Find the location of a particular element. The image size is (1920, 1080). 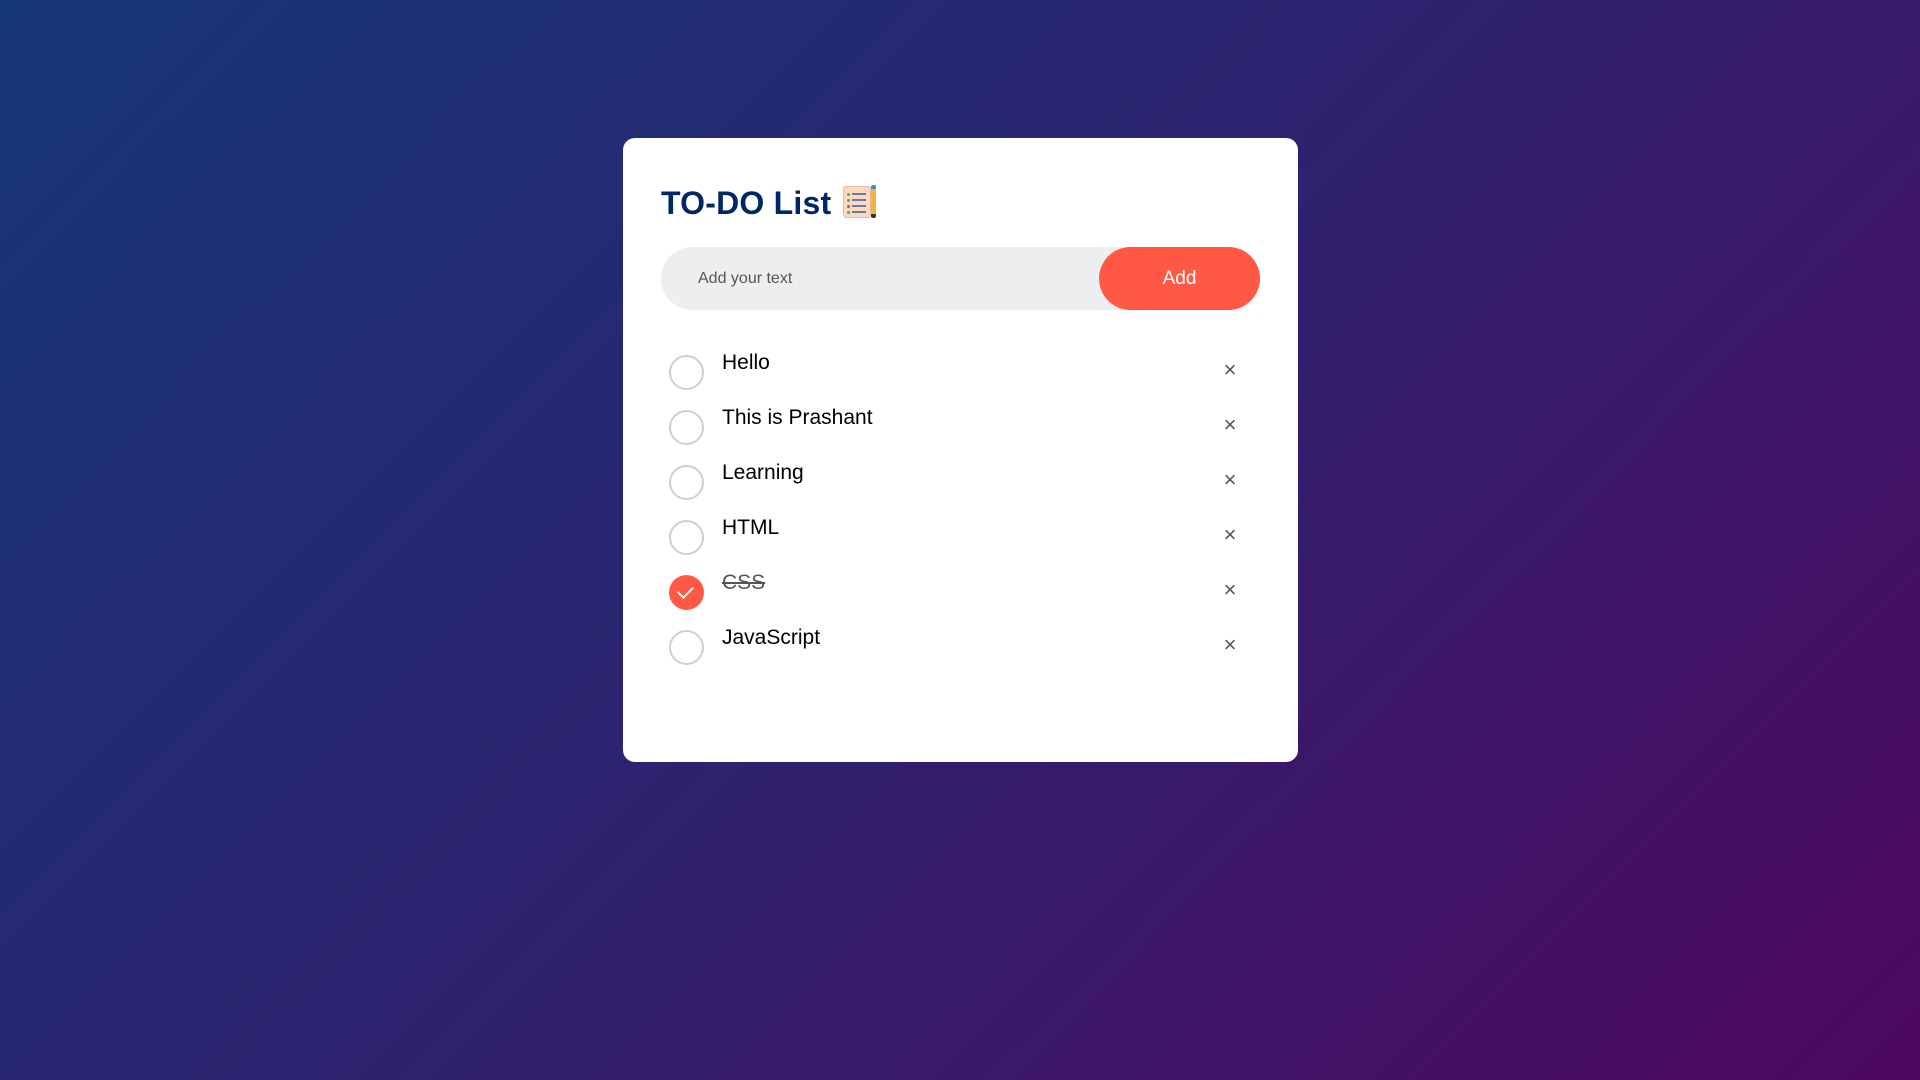

task-input is located at coordinates (880, 278).